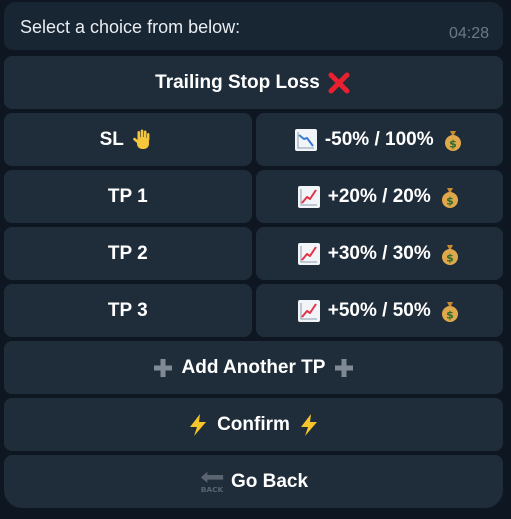 This screenshot has height=519, width=511. I want to click on sl-value-label: -50% / 100%, so click(379, 139).